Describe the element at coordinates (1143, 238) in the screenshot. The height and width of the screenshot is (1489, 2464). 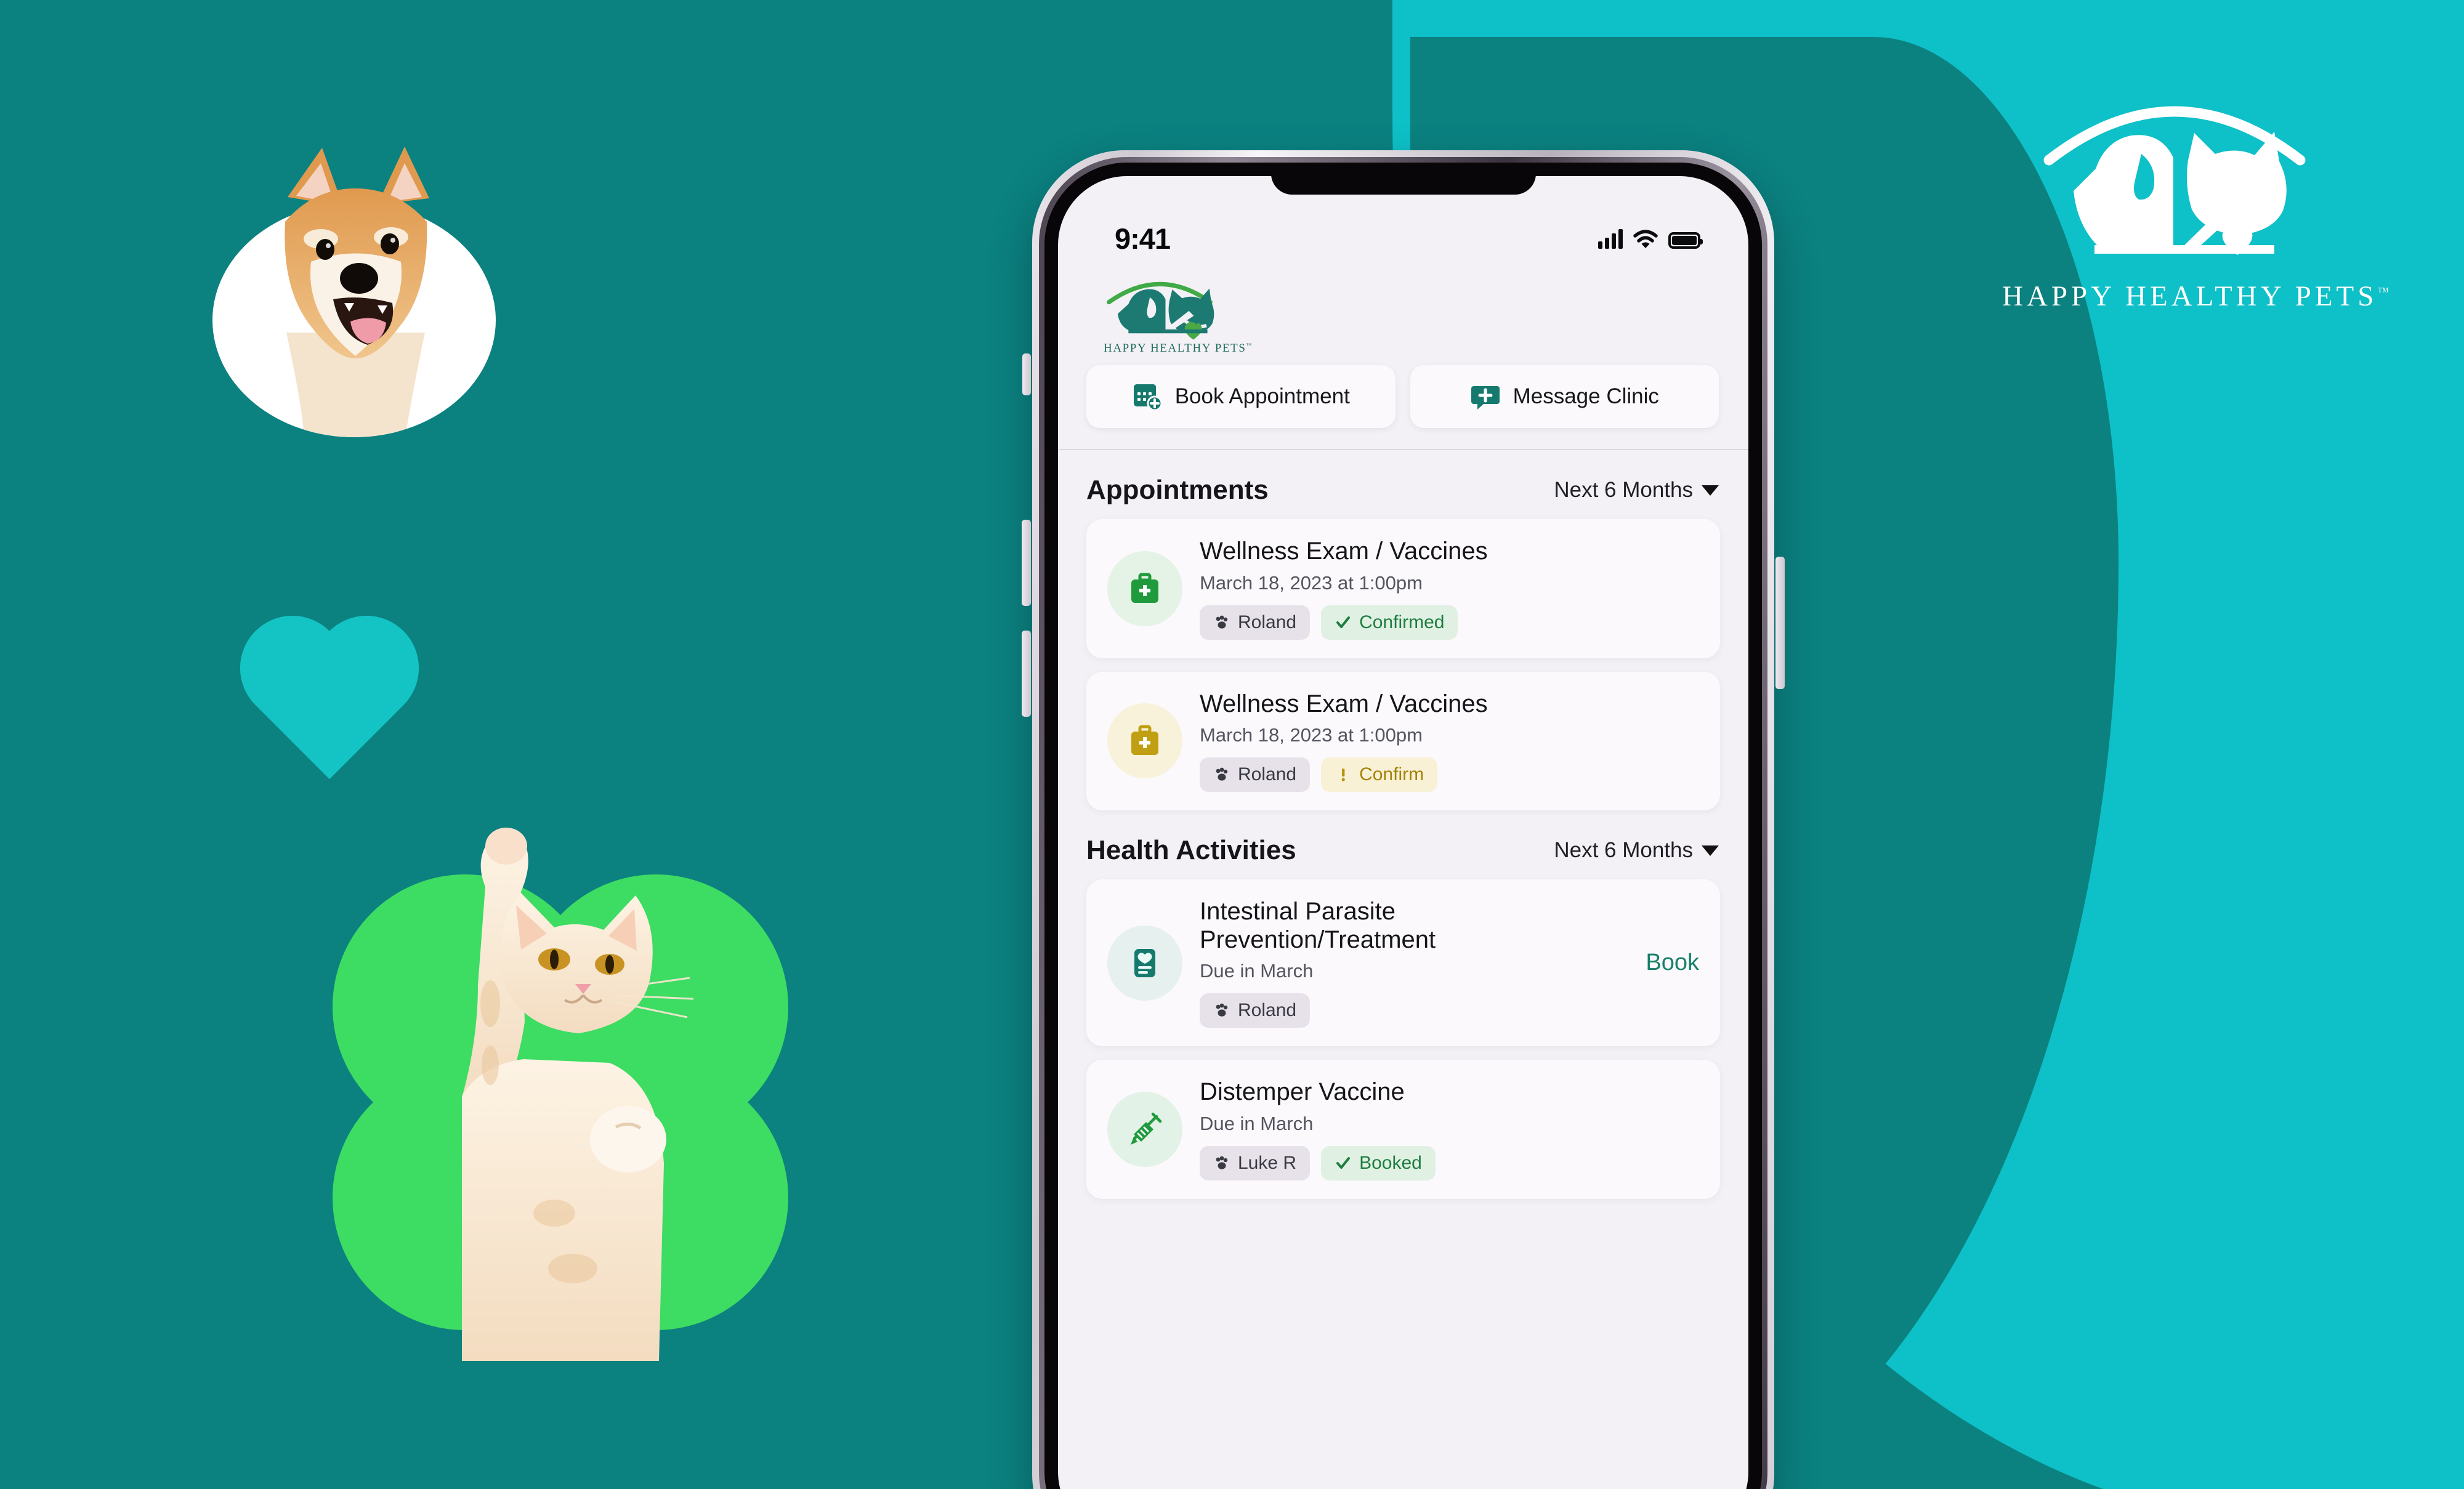
I see `status-bar-time: 9:41` at that location.